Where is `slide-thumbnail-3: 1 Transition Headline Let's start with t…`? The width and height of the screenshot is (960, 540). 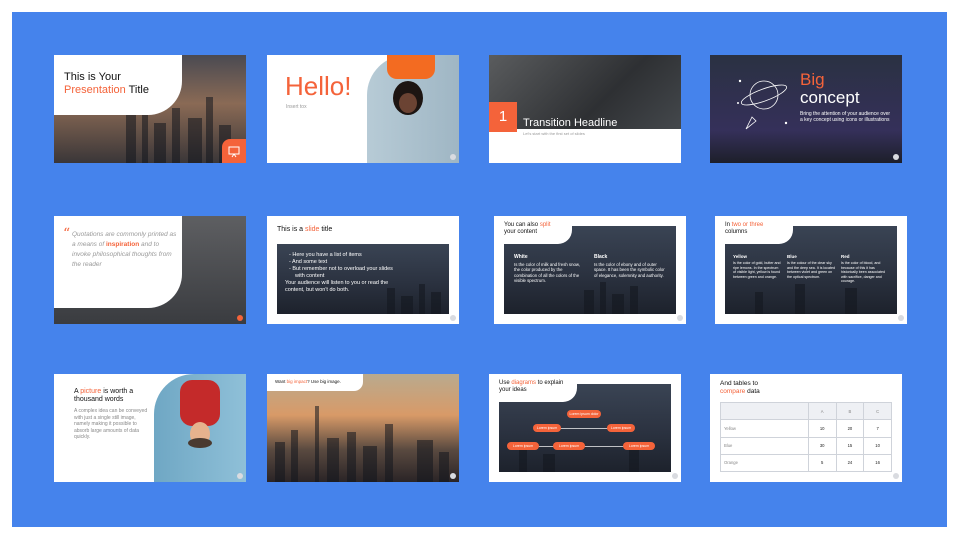
slide-thumbnail-3: 1 Transition Headline Let's start with t… is located at coordinates (585, 109).